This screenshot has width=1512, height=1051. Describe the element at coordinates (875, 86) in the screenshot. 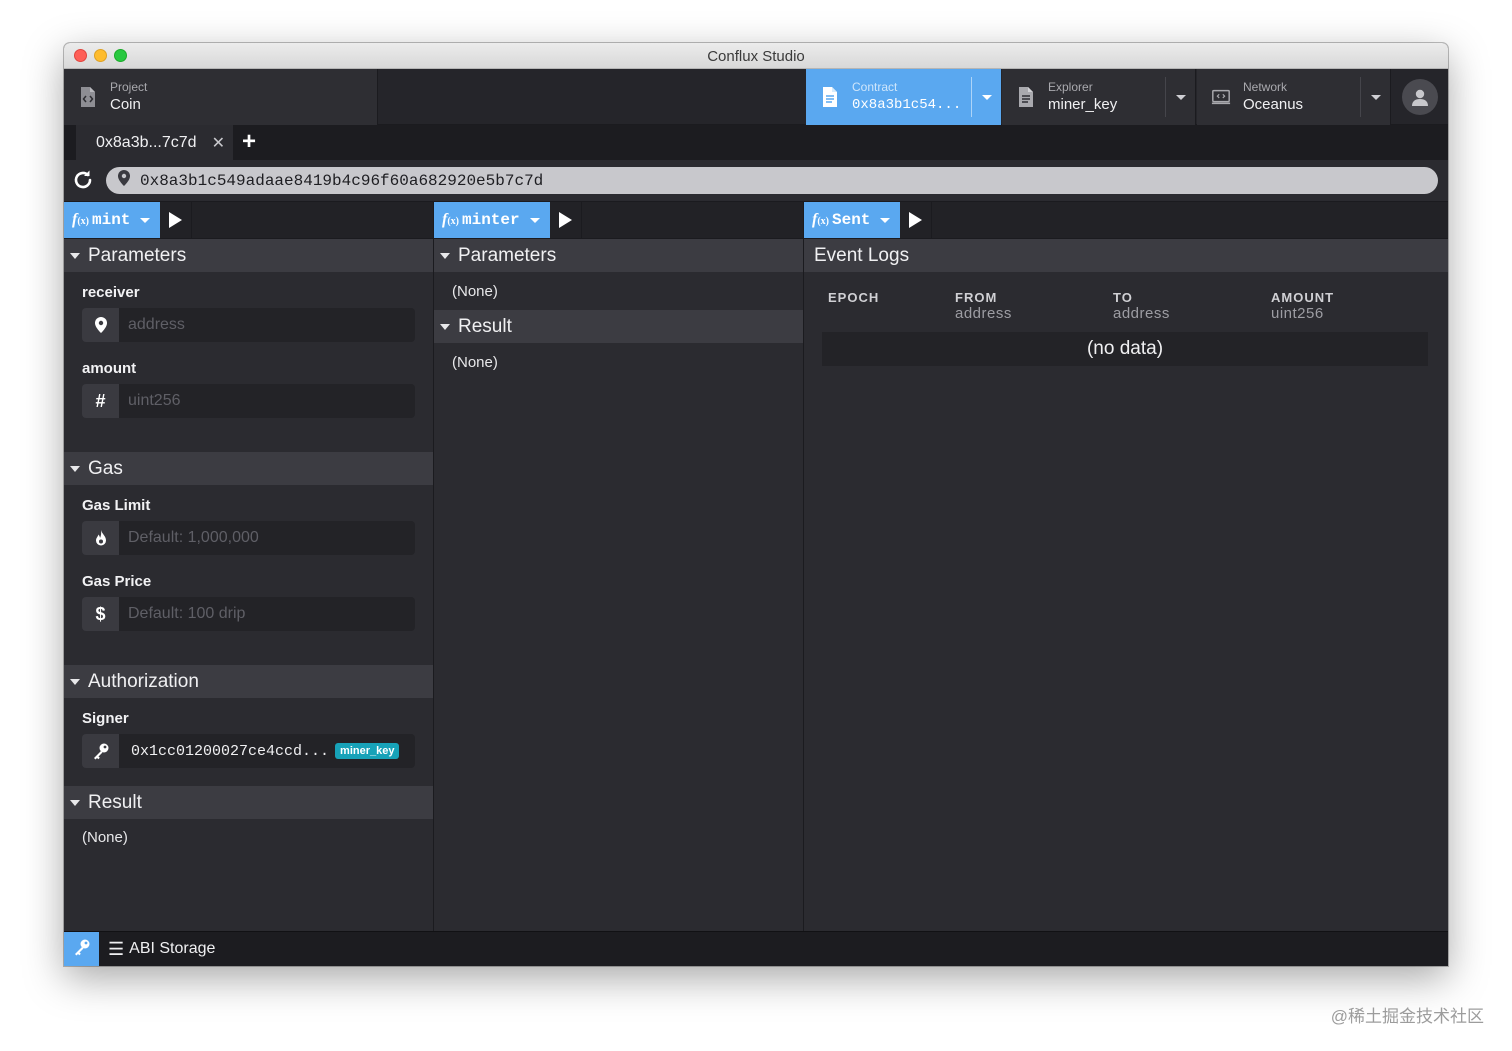

I see `contract-caption: Contract` at that location.